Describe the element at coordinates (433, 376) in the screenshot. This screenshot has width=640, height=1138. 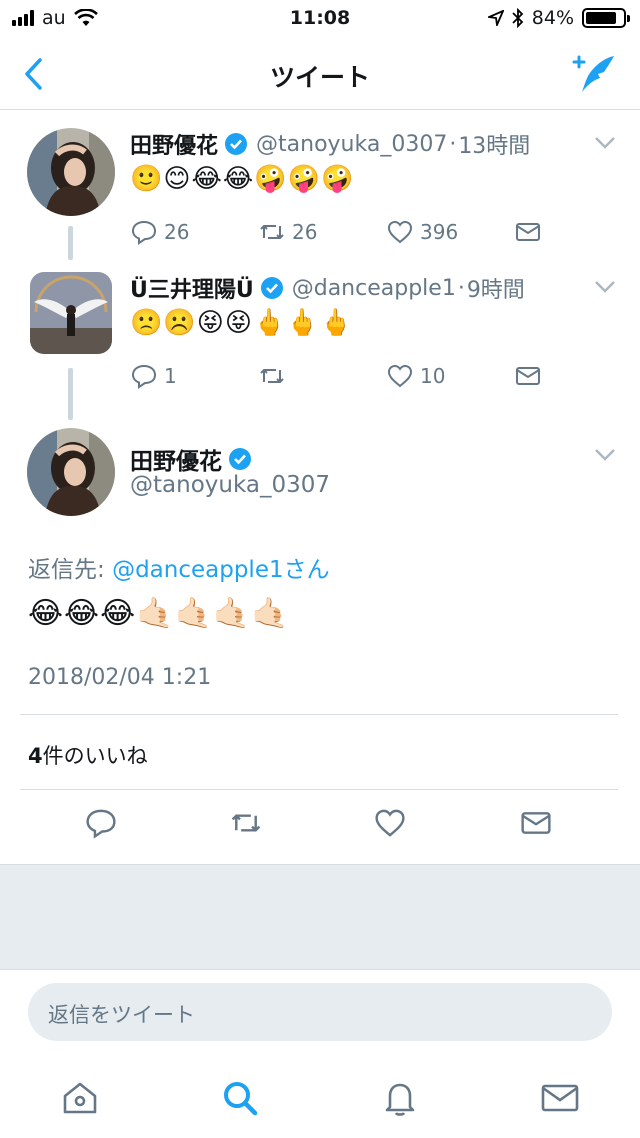
I see `like-count: 10` at that location.